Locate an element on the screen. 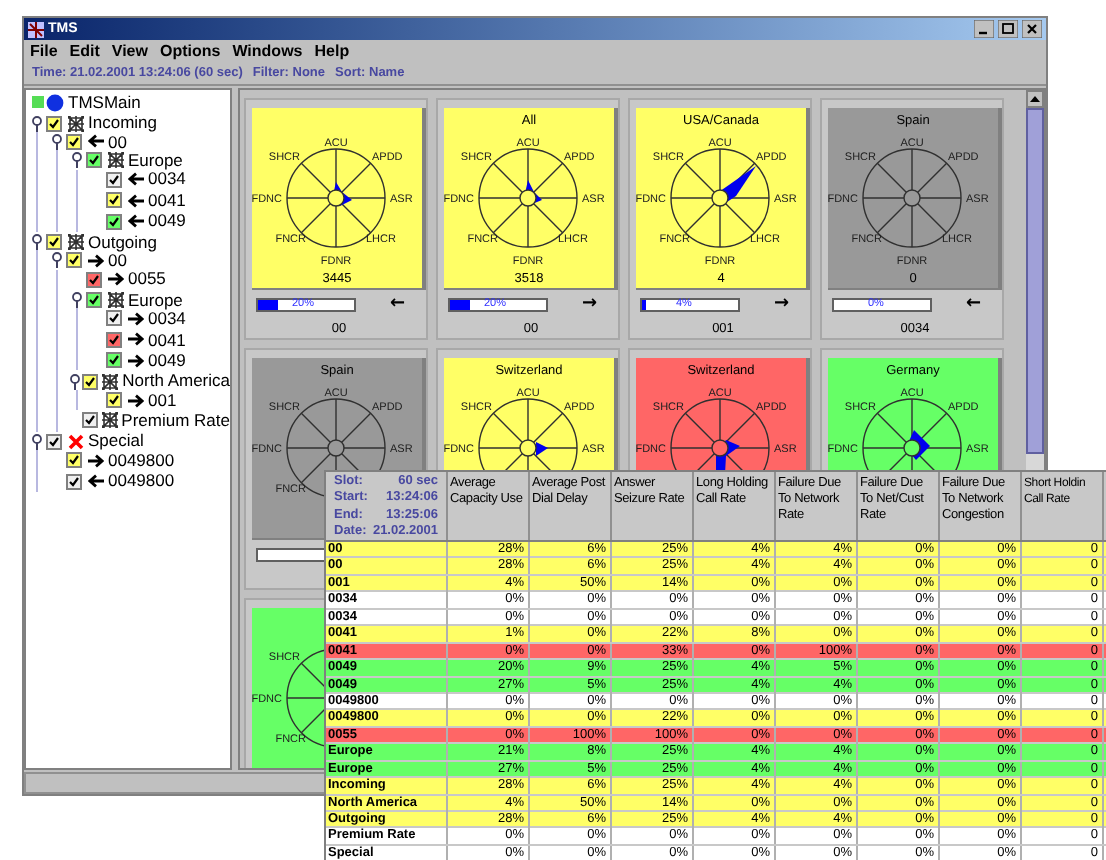 This screenshot has height=860, width=1106. maximize-icon is located at coordinates (1008, 29).